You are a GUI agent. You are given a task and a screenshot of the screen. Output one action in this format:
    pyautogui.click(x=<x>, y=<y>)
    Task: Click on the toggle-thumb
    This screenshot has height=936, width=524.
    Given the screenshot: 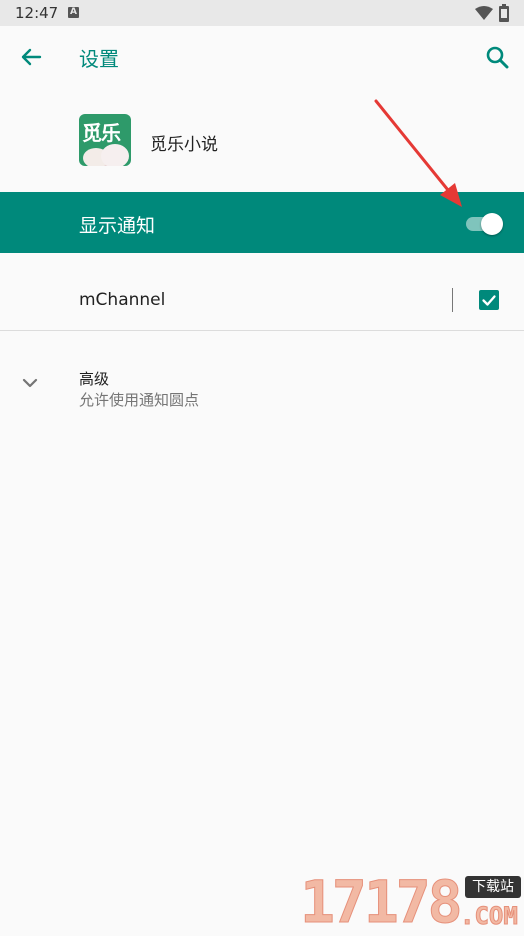 What is the action you would take?
    pyautogui.click(x=492, y=224)
    